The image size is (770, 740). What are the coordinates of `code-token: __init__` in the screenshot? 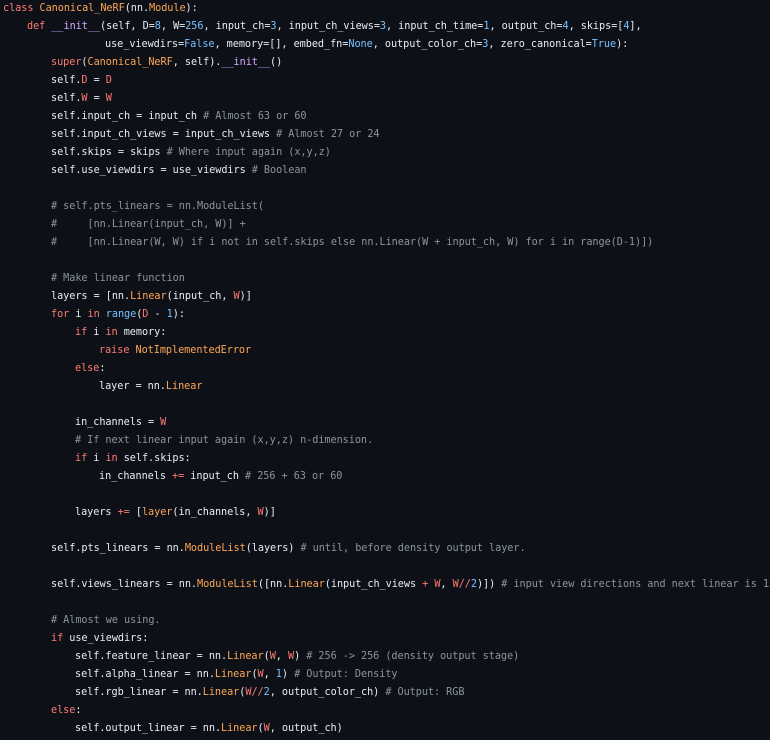 It's located at (76, 26).